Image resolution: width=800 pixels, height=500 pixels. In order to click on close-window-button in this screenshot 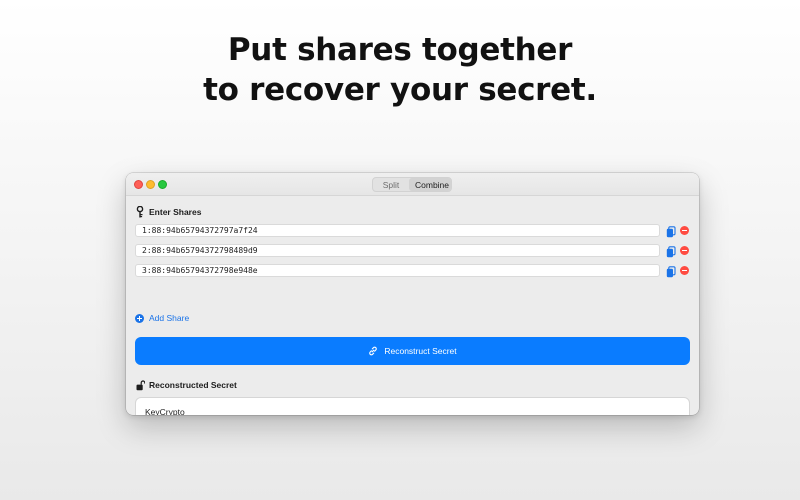, I will do `click(138, 184)`.